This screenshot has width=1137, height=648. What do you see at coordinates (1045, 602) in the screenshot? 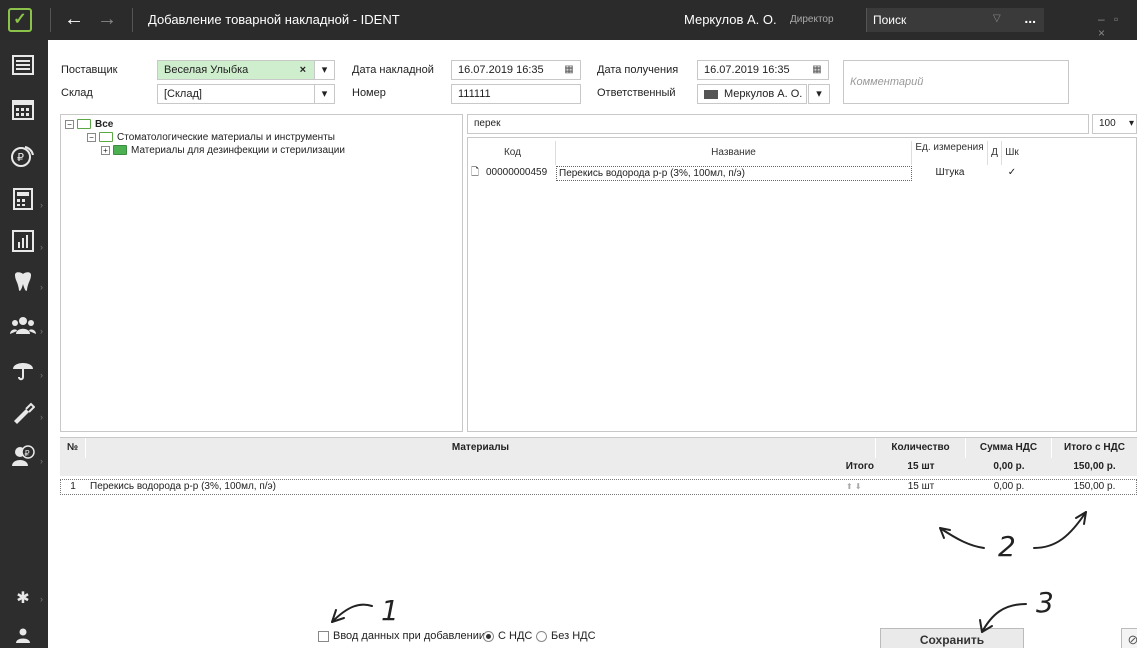
I see `annotation-label-3: 3` at bounding box center [1045, 602].